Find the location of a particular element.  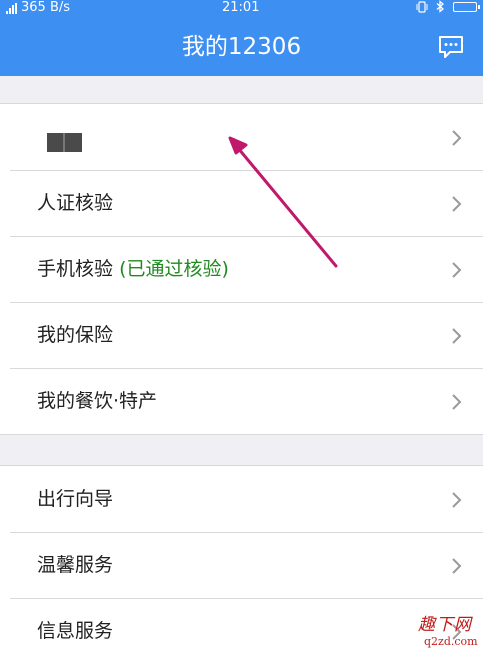

list-item-label: 出行向导 is located at coordinates (75, 499).